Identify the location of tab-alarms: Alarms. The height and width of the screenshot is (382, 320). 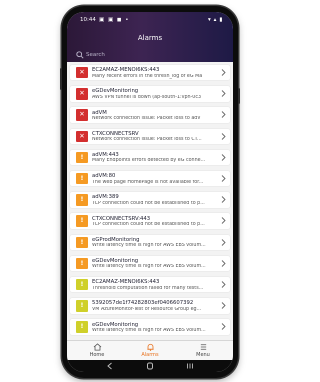
(150, 352).